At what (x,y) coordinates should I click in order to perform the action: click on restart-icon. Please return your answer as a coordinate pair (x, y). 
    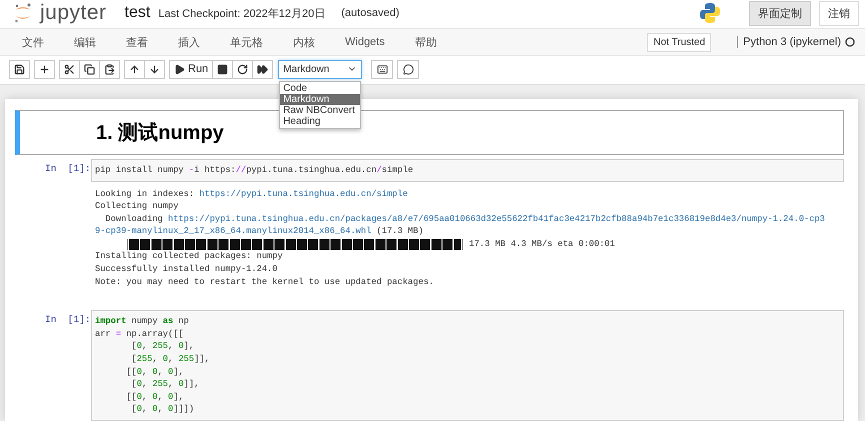
    Looking at the image, I should click on (242, 69).